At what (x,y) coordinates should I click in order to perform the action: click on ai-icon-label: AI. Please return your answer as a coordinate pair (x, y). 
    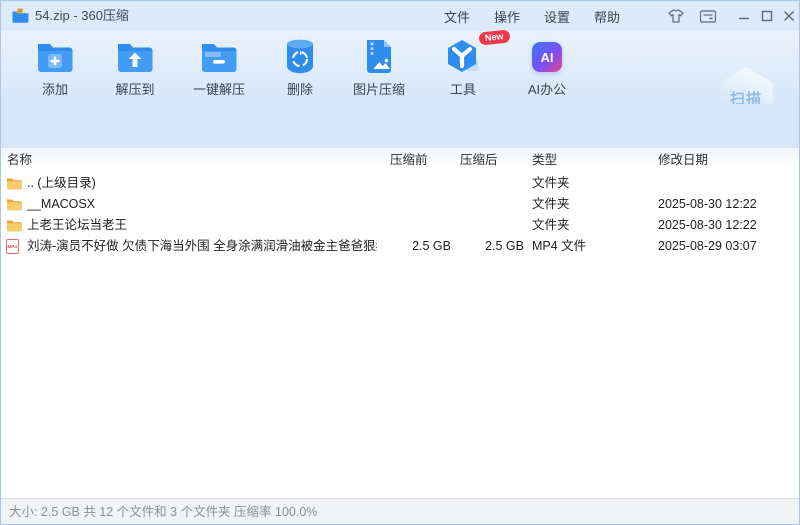
    Looking at the image, I should click on (547, 57).